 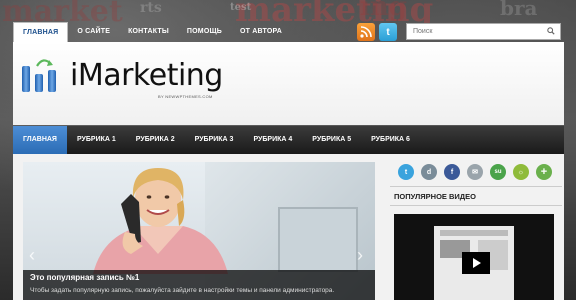 What do you see at coordinates (40, 74) in the screenshot?
I see `logo-bars-icon` at bounding box center [40, 74].